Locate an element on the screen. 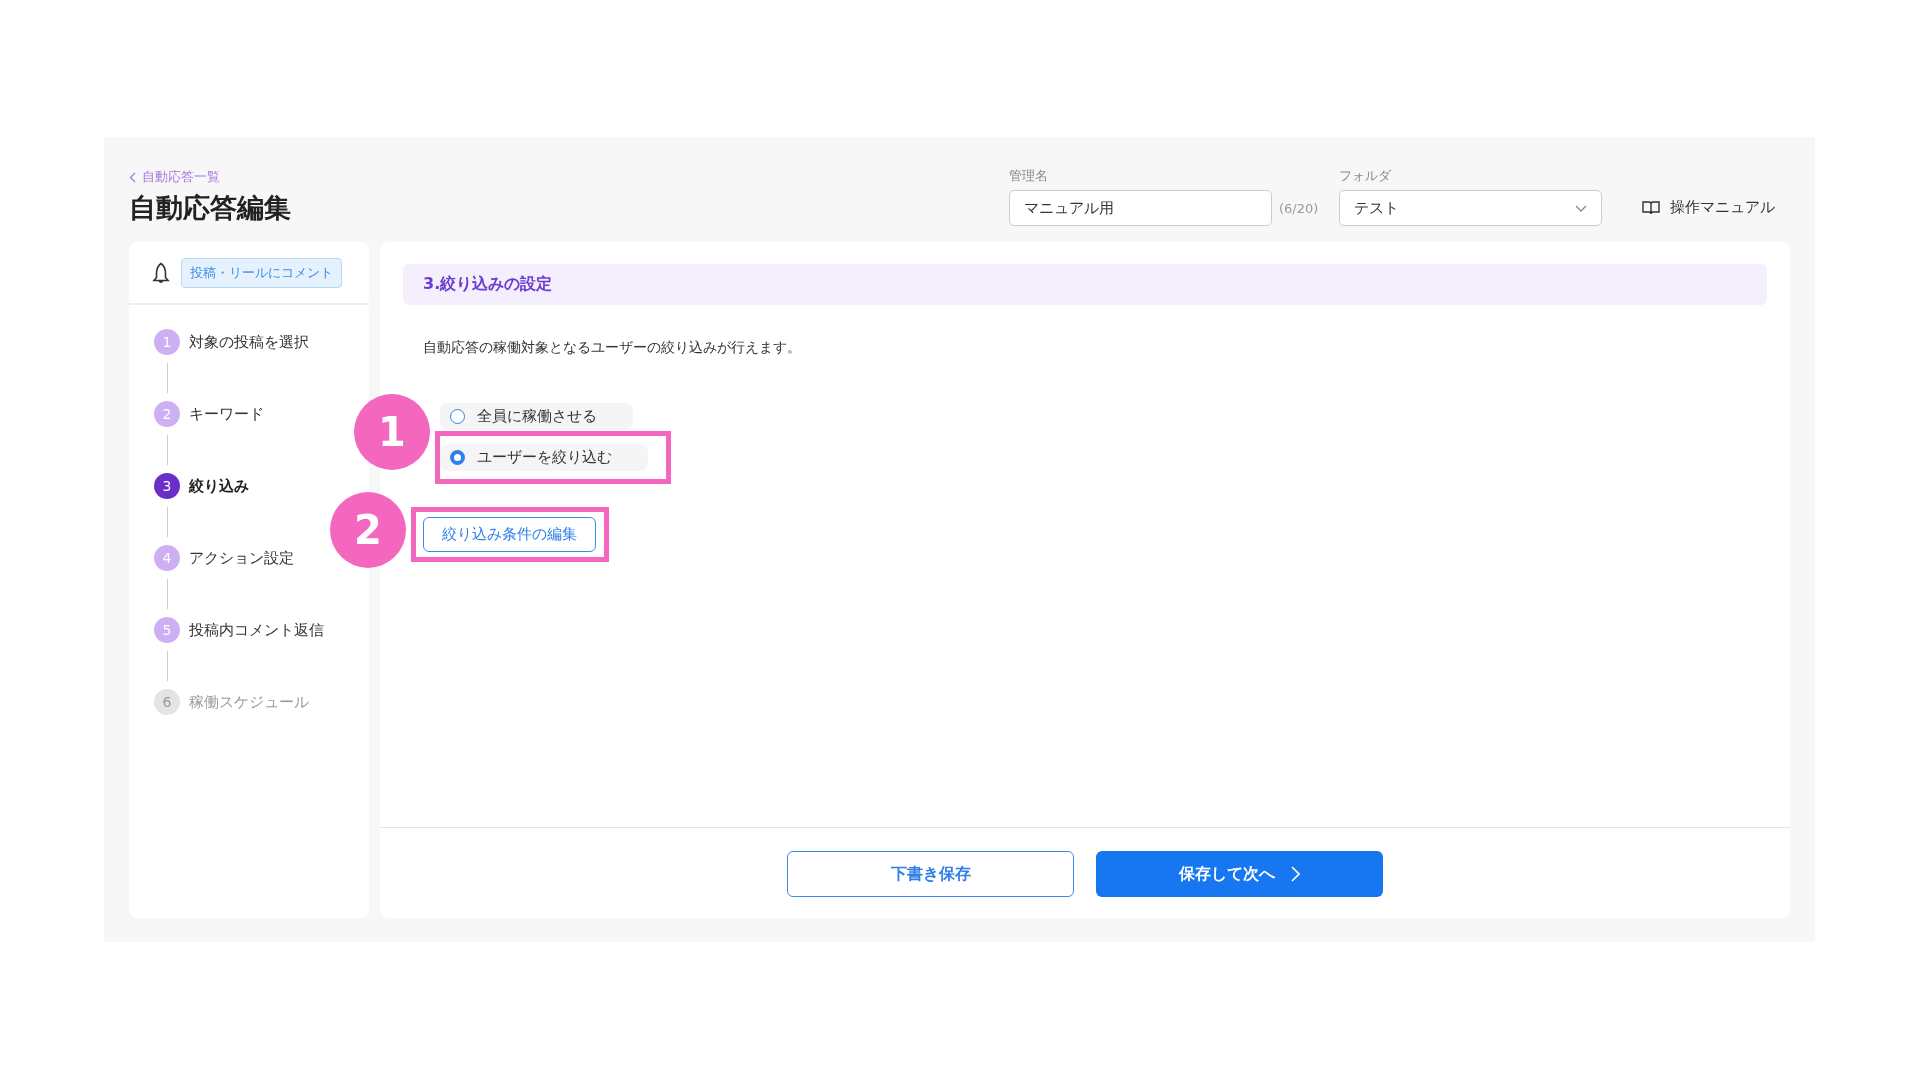  step-label: キーワード is located at coordinates (226, 414).